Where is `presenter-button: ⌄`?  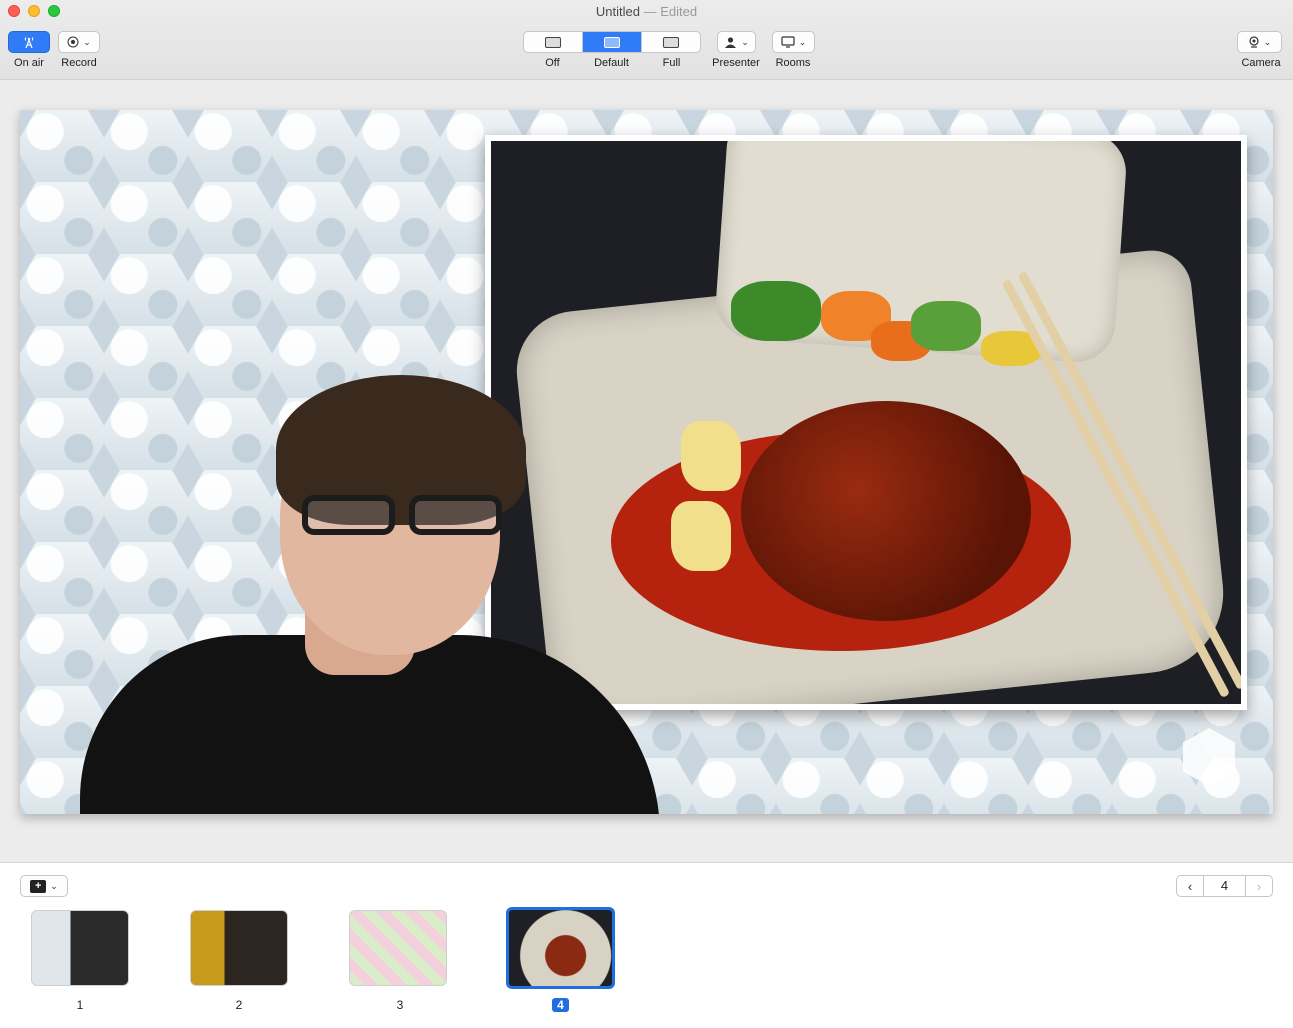
presenter-button: ⌄ is located at coordinates (736, 42).